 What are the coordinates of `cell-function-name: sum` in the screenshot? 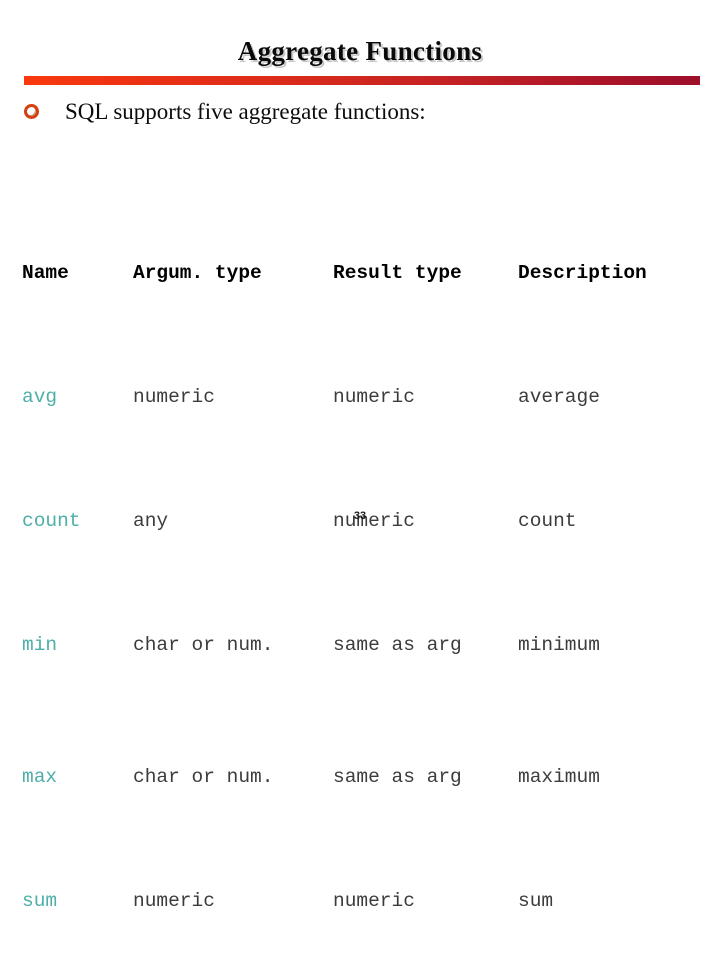 It's located at (40, 901).